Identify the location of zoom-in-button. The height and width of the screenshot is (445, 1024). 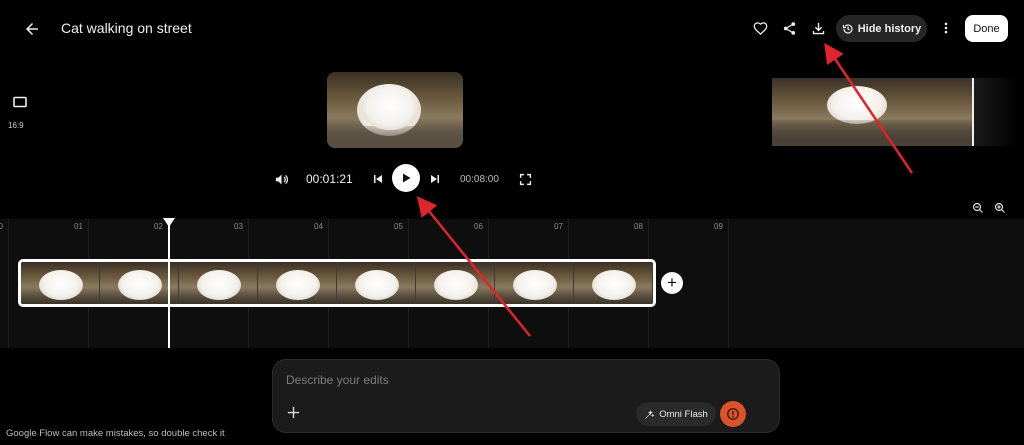
(1000, 208).